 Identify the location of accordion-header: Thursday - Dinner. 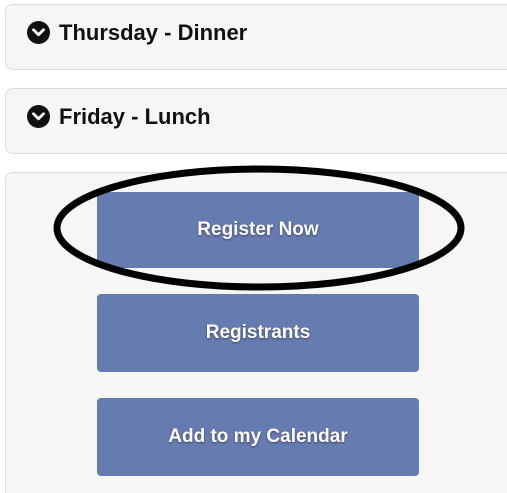
(137, 32).